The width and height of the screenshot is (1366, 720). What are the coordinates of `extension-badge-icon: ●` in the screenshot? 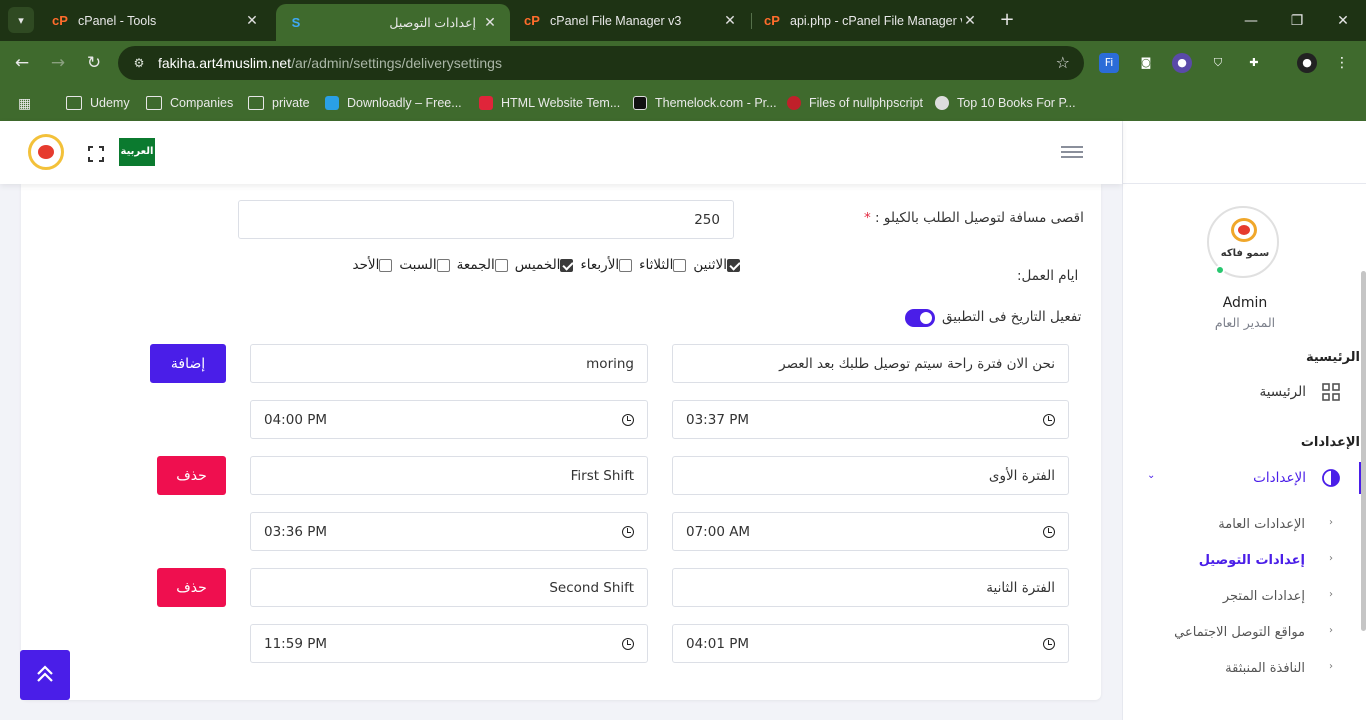 It's located at (1182, 63).